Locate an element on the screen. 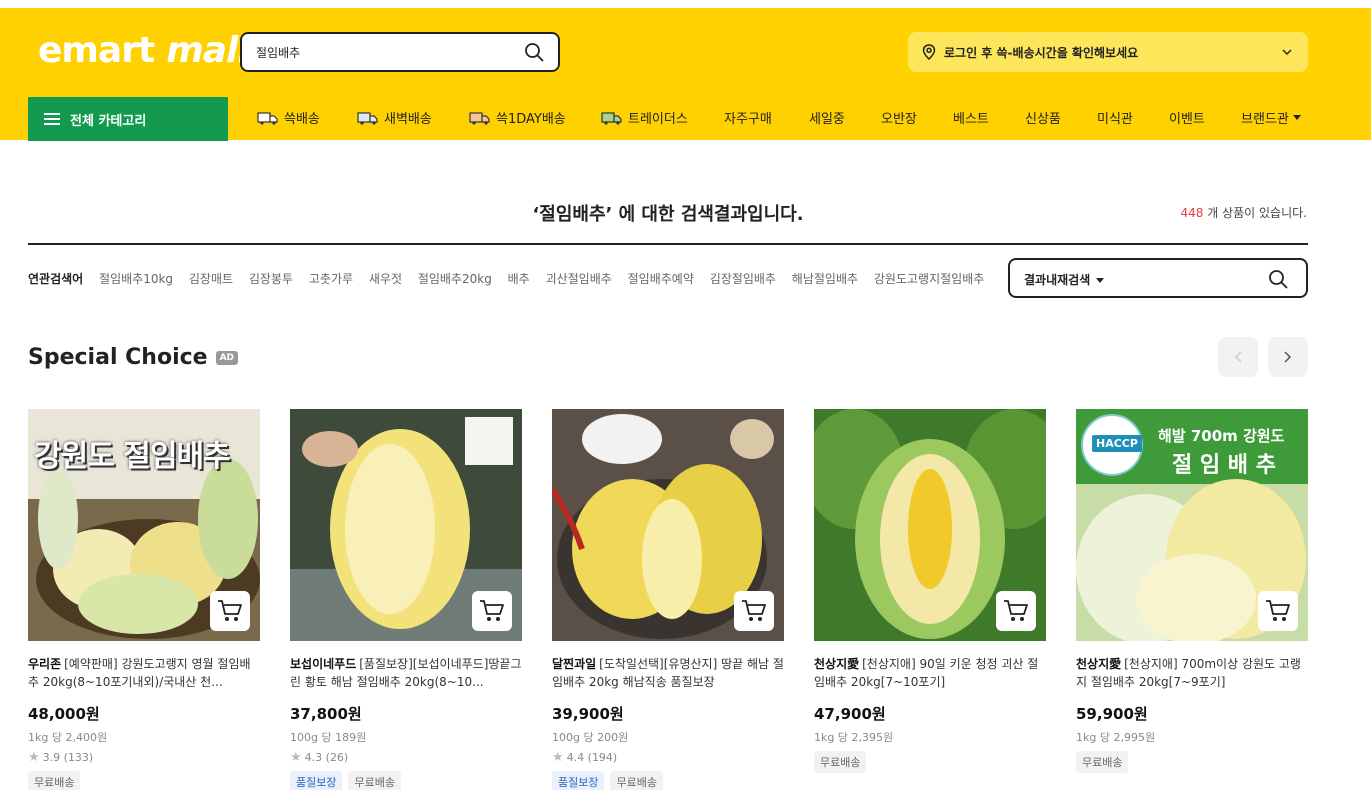 This screenshot has width=1371, height=790. ad-badge: AD is located at coordinates (227, 357).